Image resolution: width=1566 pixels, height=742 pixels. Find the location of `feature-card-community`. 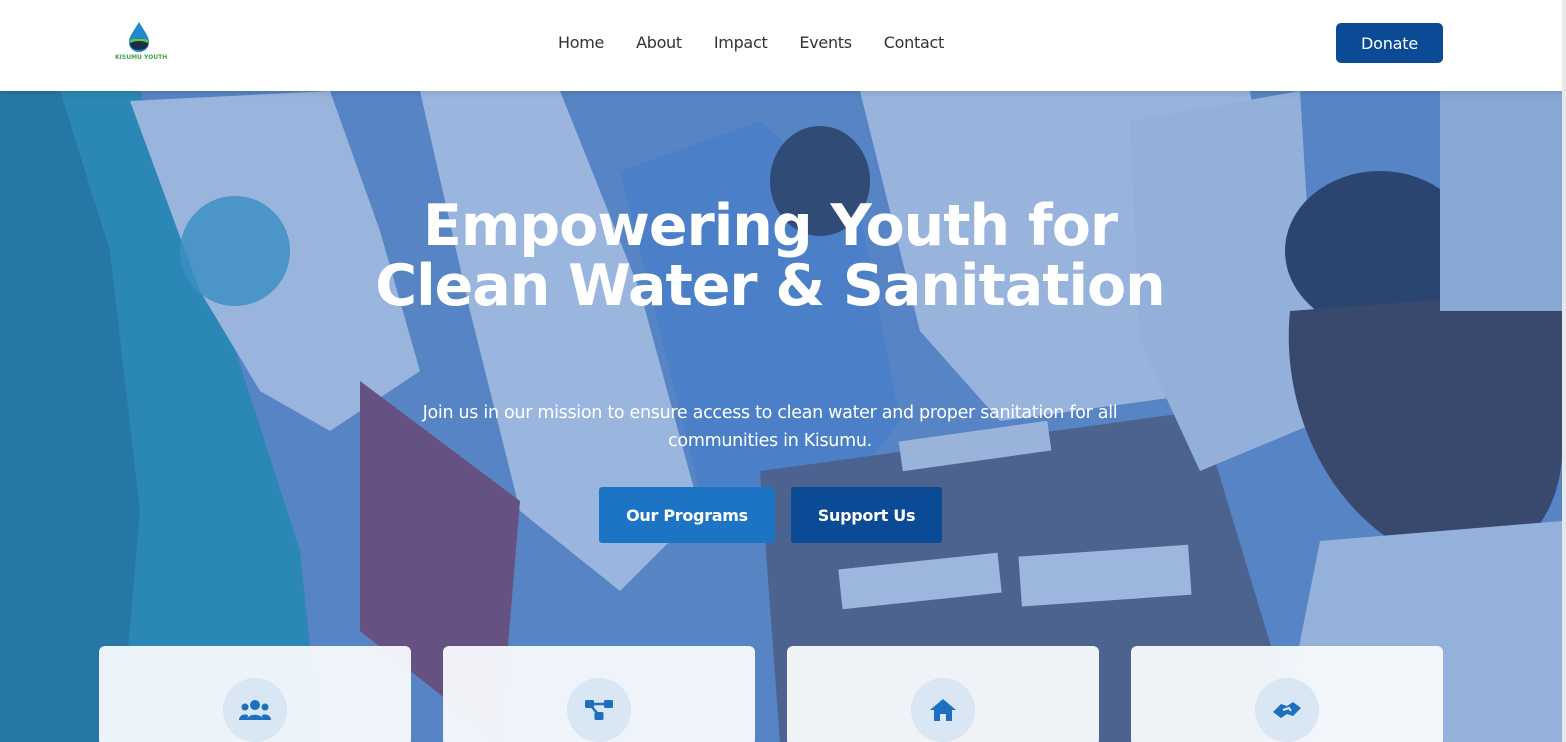

feature-card-community is located at coordinates (255, 694).